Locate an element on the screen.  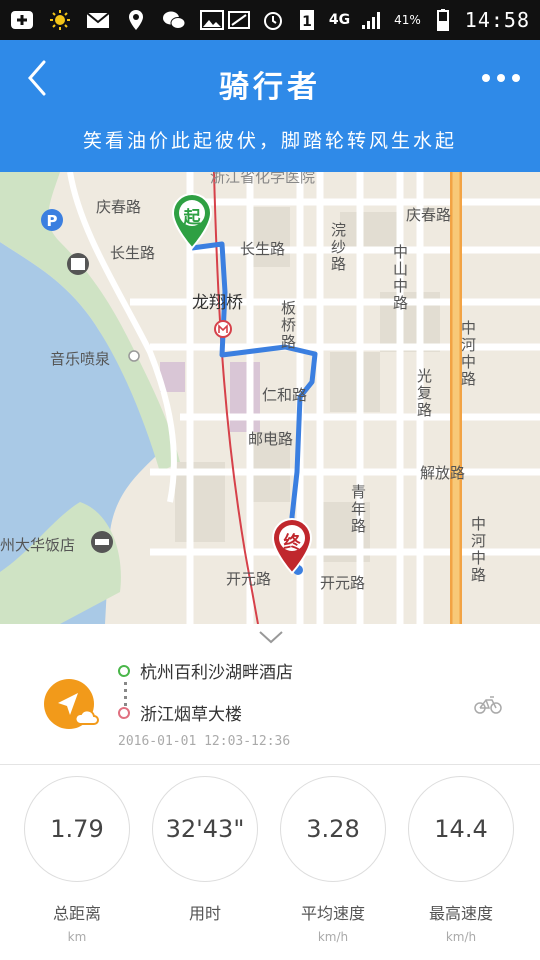
trip-datetime: 2016-01-01 12:03-12:36 is located at coordinates (204, 741).